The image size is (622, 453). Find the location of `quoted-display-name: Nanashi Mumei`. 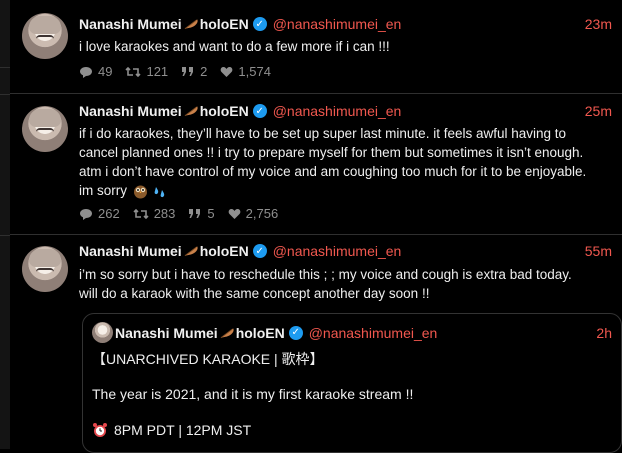

quoted-display-name: Nanashi Mumei is located at coordinates (166, 333).